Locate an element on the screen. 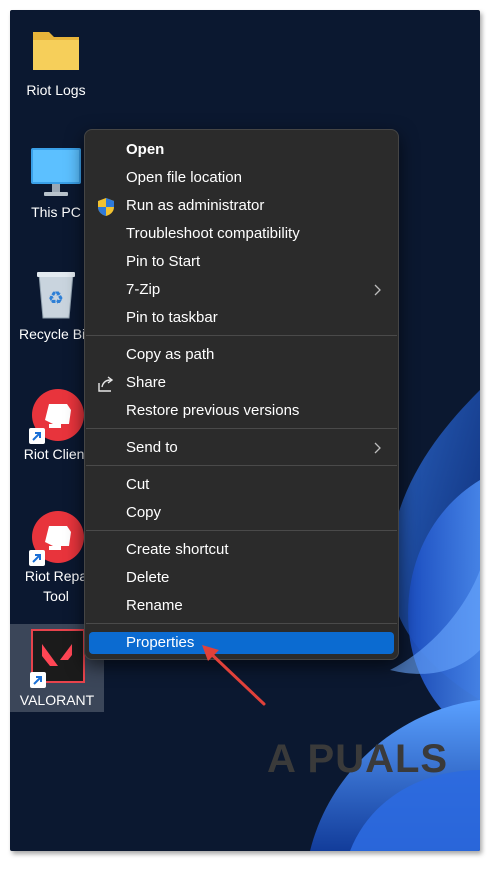  desktop-icon-label: VALORANT is located at coordinates (57, 700).